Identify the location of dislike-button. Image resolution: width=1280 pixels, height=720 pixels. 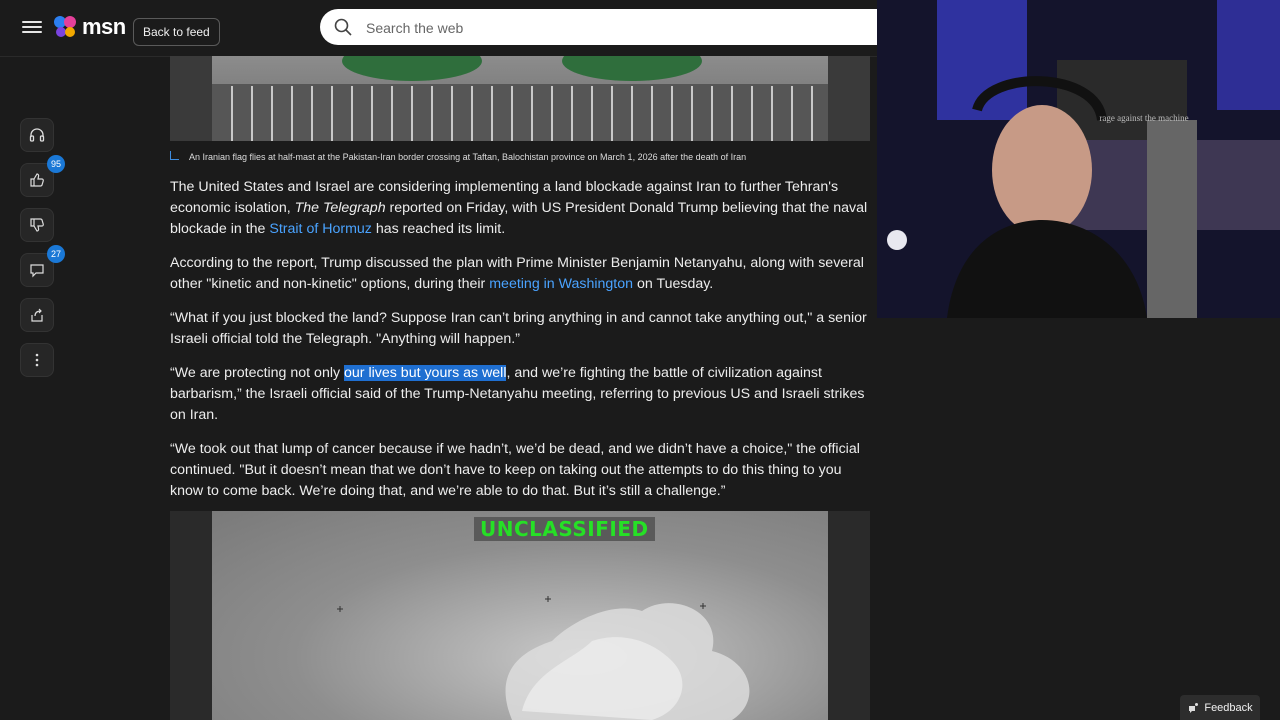
(37, 225).